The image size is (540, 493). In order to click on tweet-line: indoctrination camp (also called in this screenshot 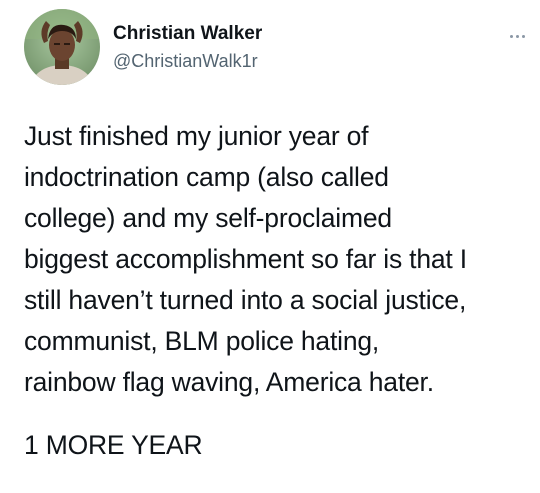, I will do `click(206, 177)`.